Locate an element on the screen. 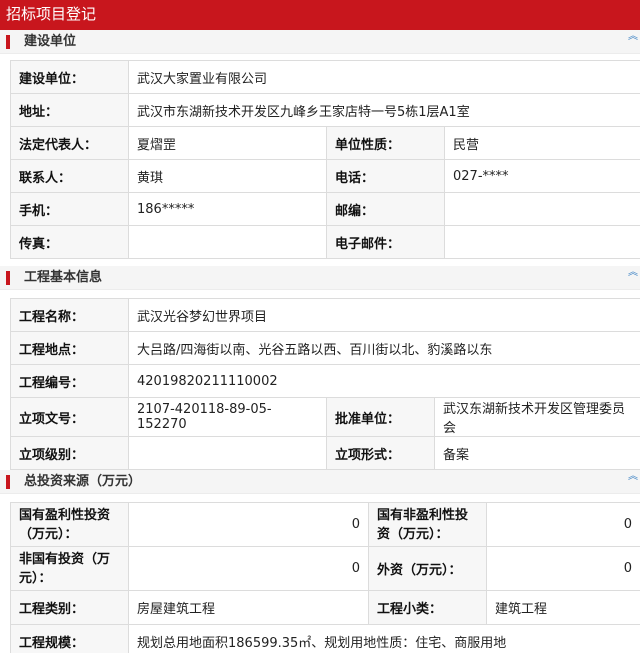  field-label: 立项形式： is located at coordinates (380, 453).